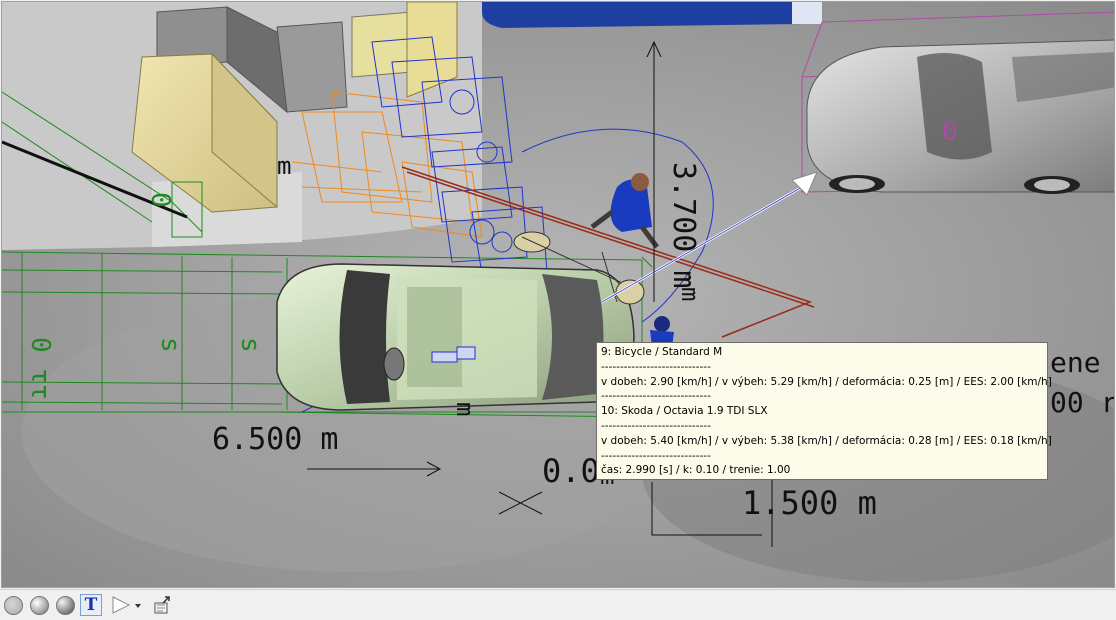  Describe the element at coordinates (571, 471) in the screenshot. I see `dimension-label-zero: 0.0` at that location.